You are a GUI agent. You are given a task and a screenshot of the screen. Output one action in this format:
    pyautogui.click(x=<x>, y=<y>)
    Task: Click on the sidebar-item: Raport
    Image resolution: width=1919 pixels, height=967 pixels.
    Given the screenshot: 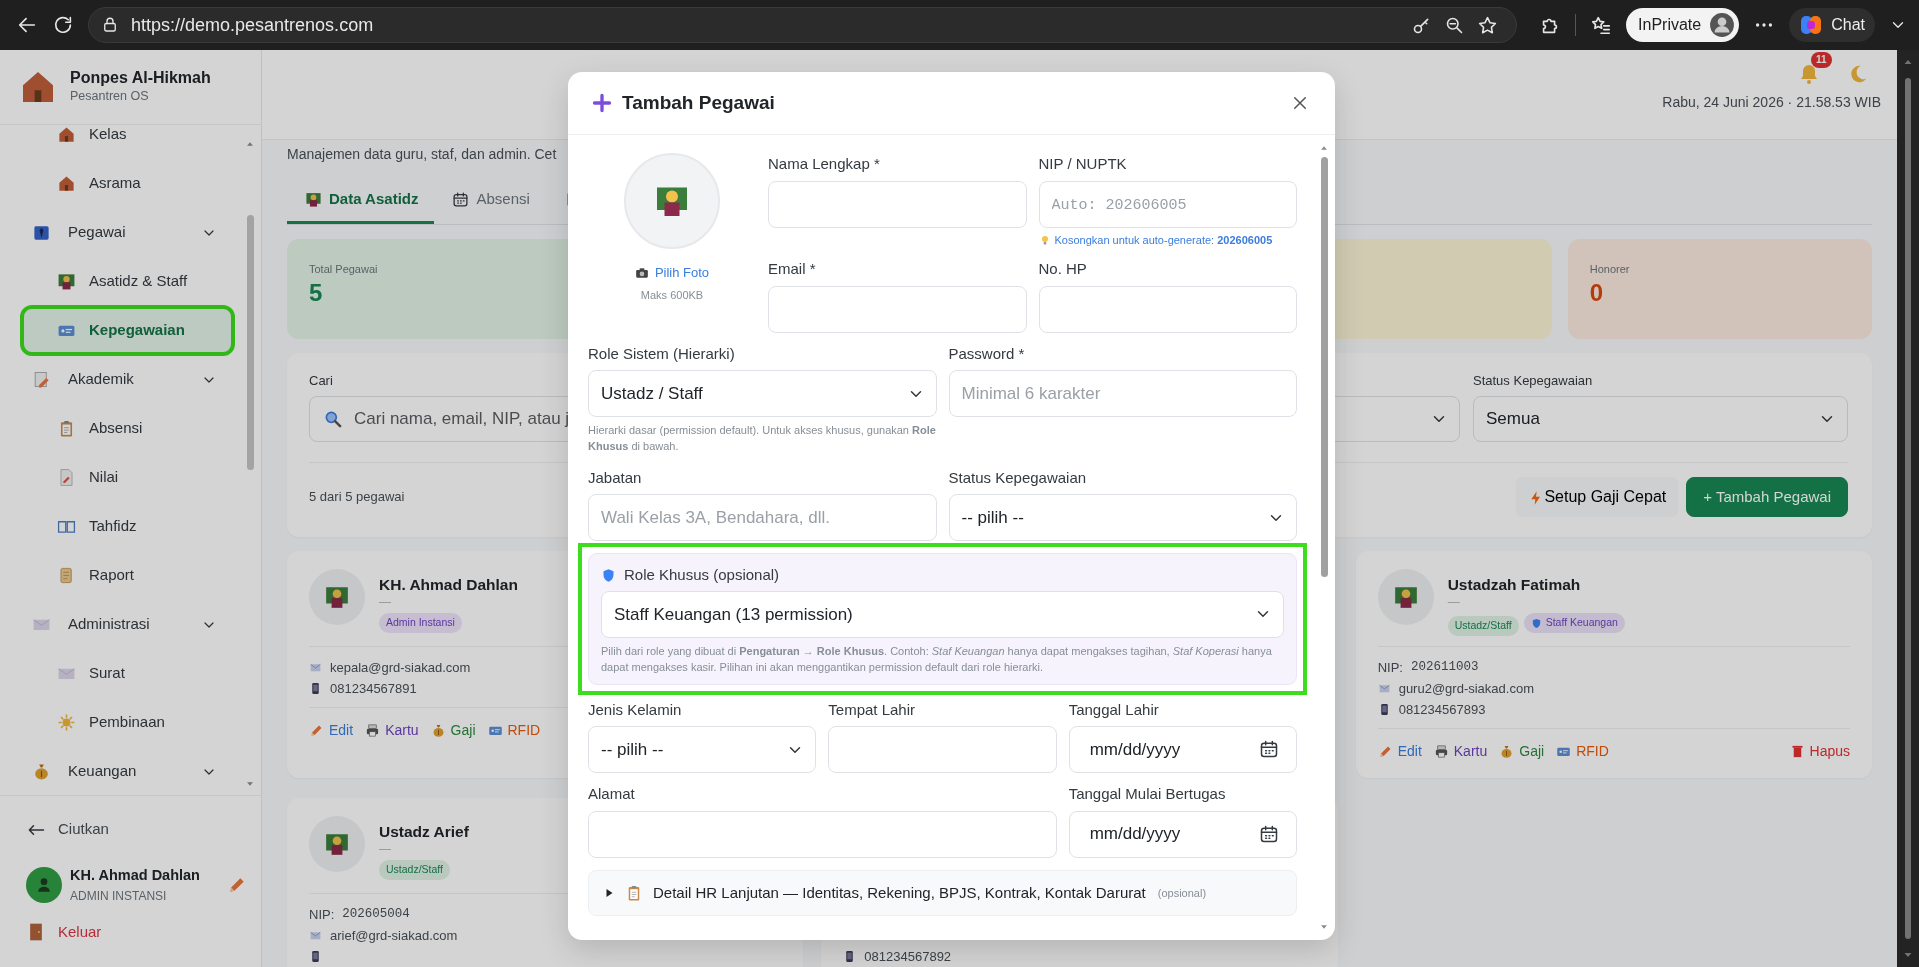 What is the action you would take?
    pyautogui.click(x=127, y=575)
    